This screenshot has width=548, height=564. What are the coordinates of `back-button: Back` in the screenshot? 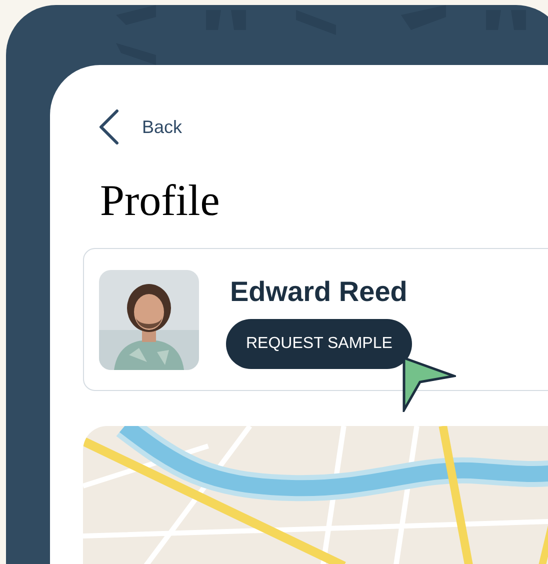 It's located at (140, 127).